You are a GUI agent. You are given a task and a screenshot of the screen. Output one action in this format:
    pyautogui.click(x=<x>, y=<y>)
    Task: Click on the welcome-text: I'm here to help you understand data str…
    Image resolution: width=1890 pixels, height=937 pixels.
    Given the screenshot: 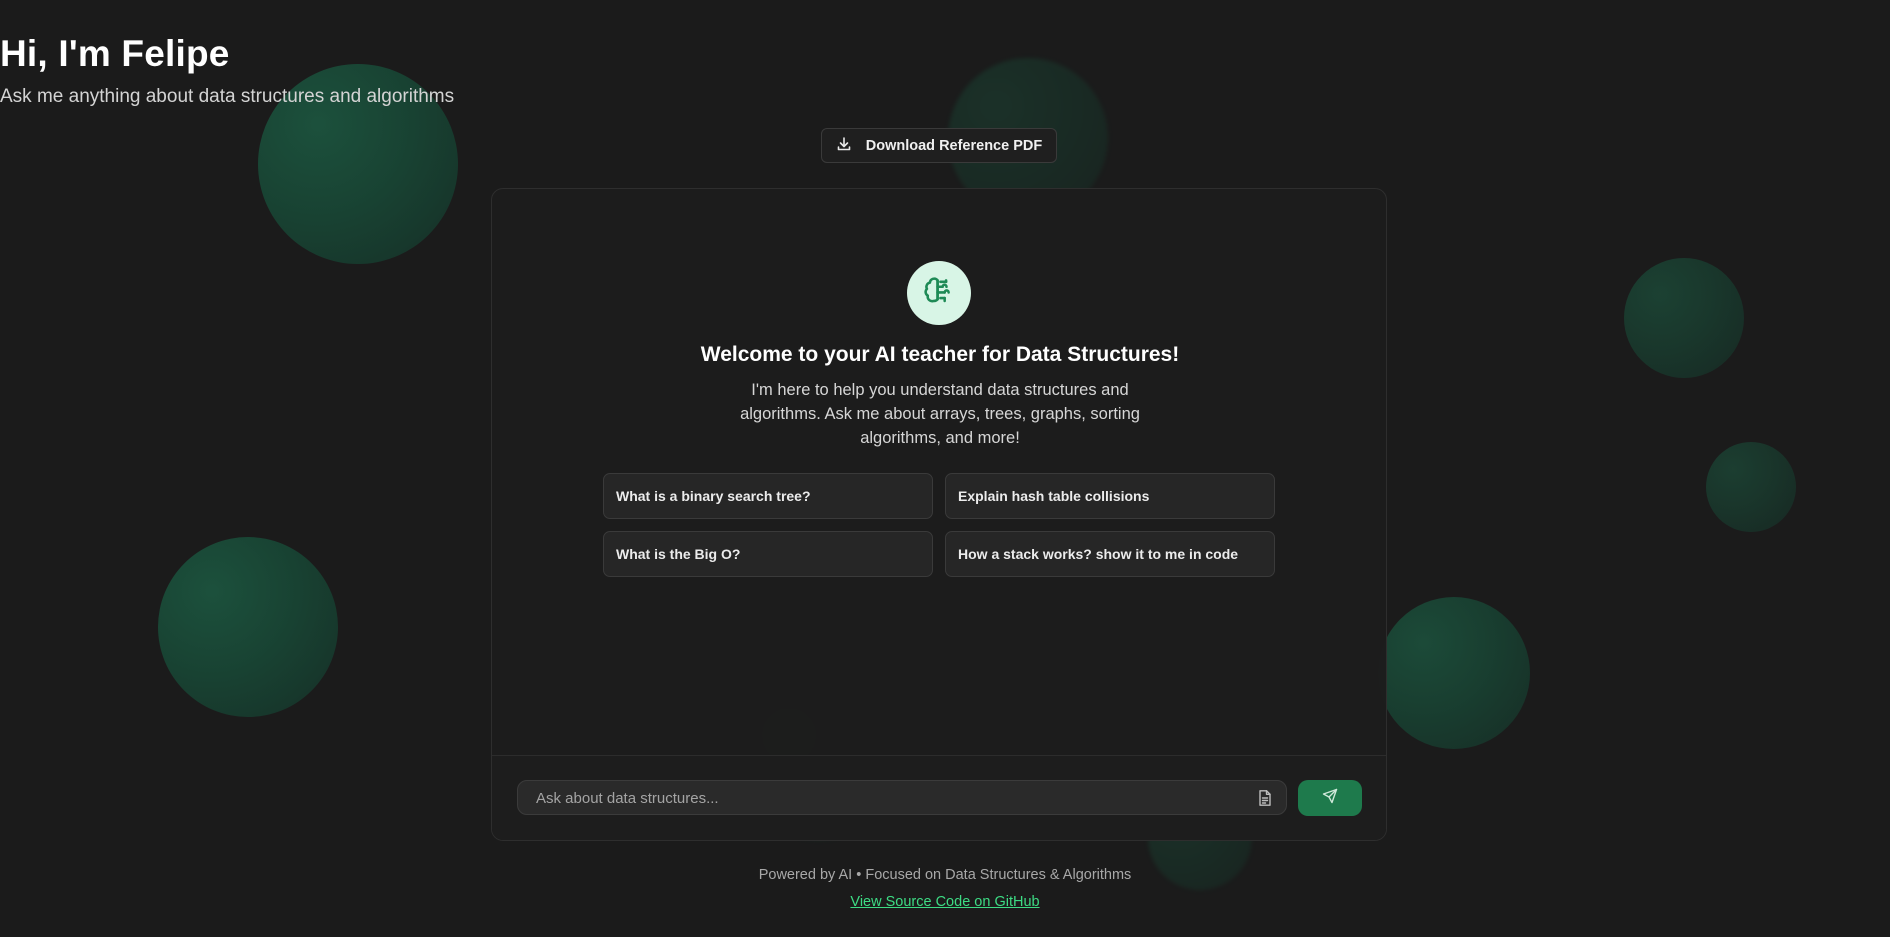 What is the action you would take?
    pyautogui.click(x=940, y=414)
    